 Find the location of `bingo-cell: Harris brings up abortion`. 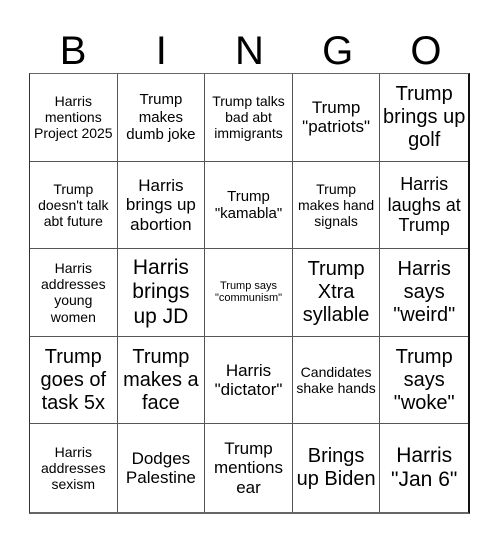

bingo-cell: Harris brings up abortion is located at coordinates (161, 205).